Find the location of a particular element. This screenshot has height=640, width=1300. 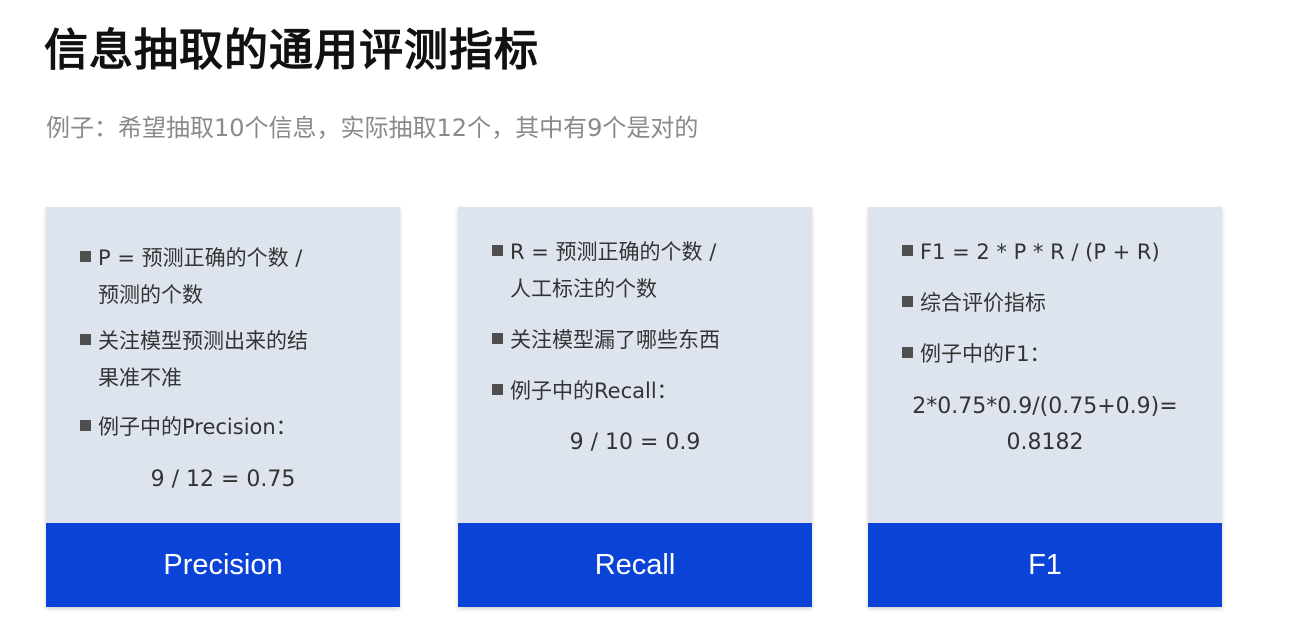

recall-item-focus: 关注模型漏了哪些东西 is located at coordinates (642, 340).